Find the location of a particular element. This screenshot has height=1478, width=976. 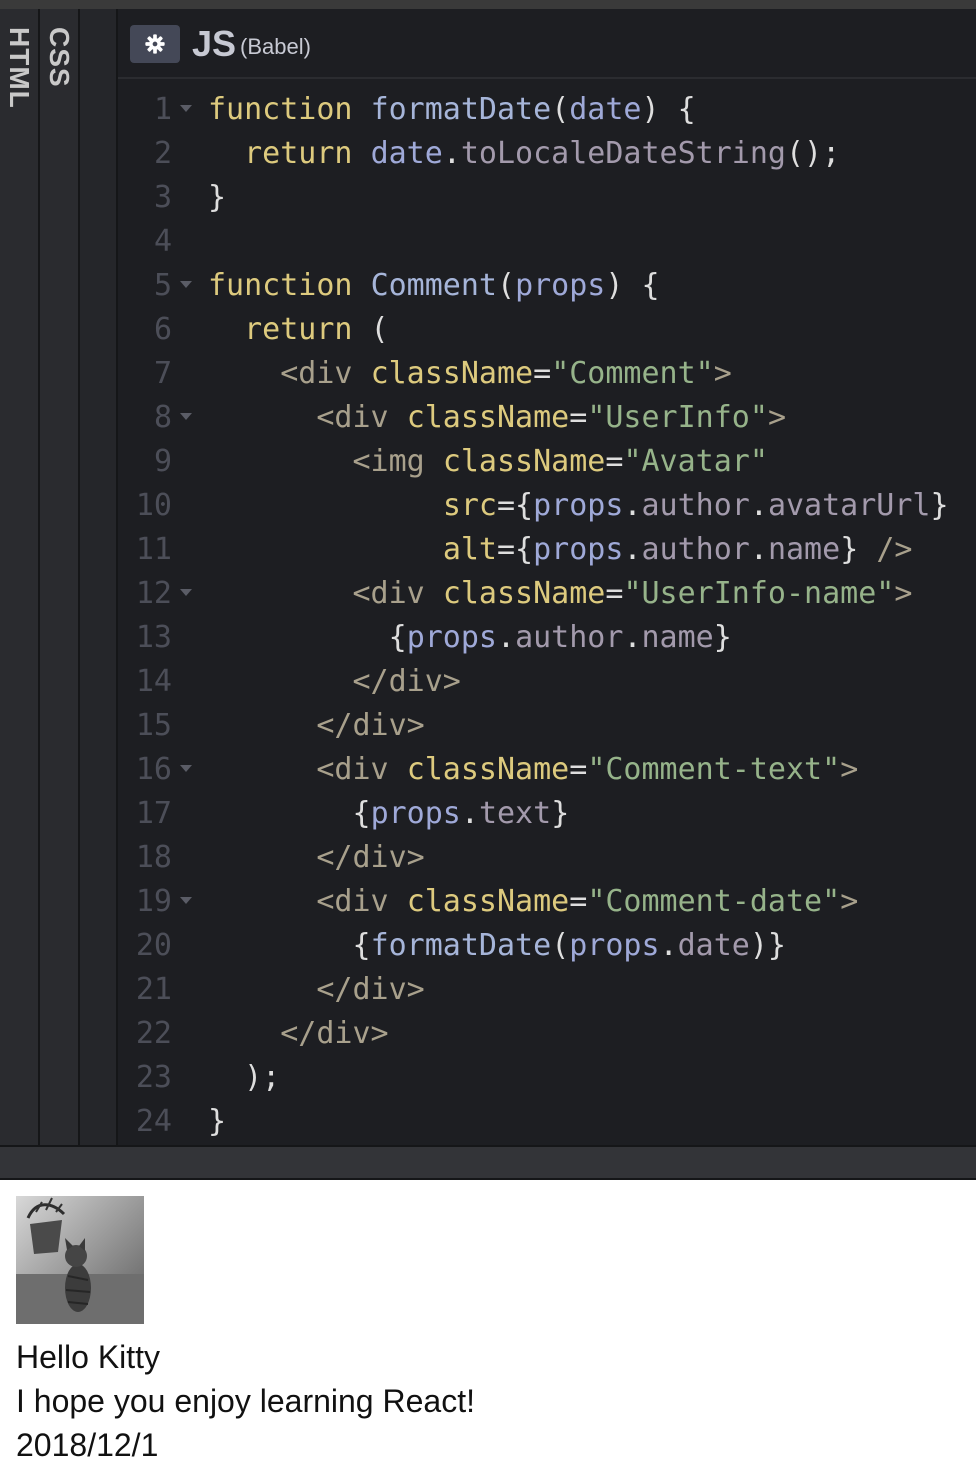

code-line: 3} is located at coordinates (547, 198).